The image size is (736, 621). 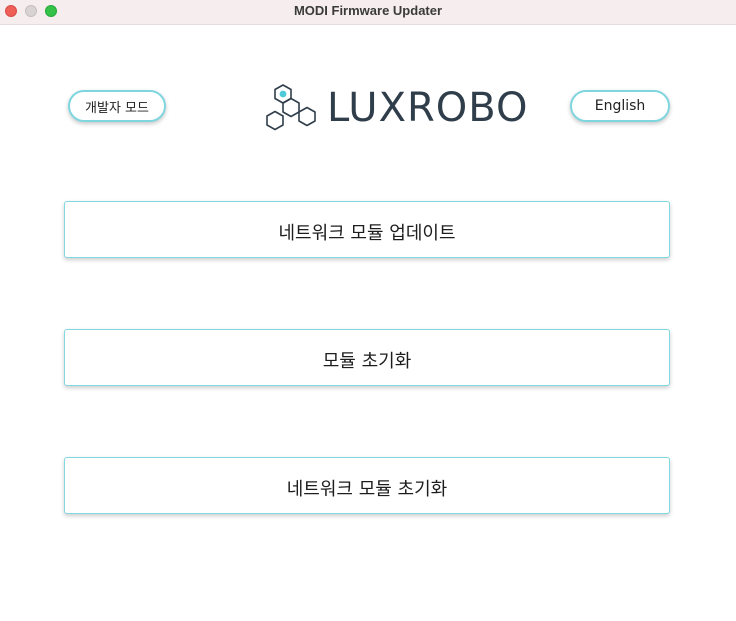 What do you see at coordinates (367, 229) in the screenshot?
I see `network-module-update-button: 네트워크 모듈 업데이트` at bounding box center [367, 229].